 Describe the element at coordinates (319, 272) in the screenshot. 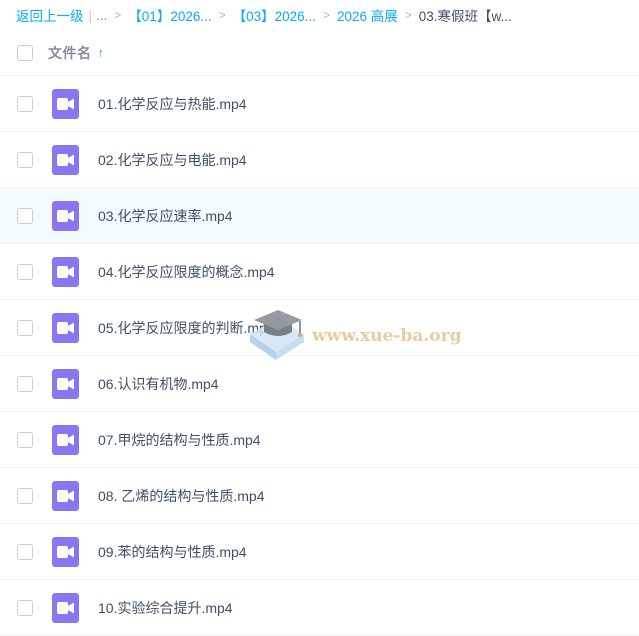

I see `list-item: 04.化学反应限度的概念.mp4` at that location.